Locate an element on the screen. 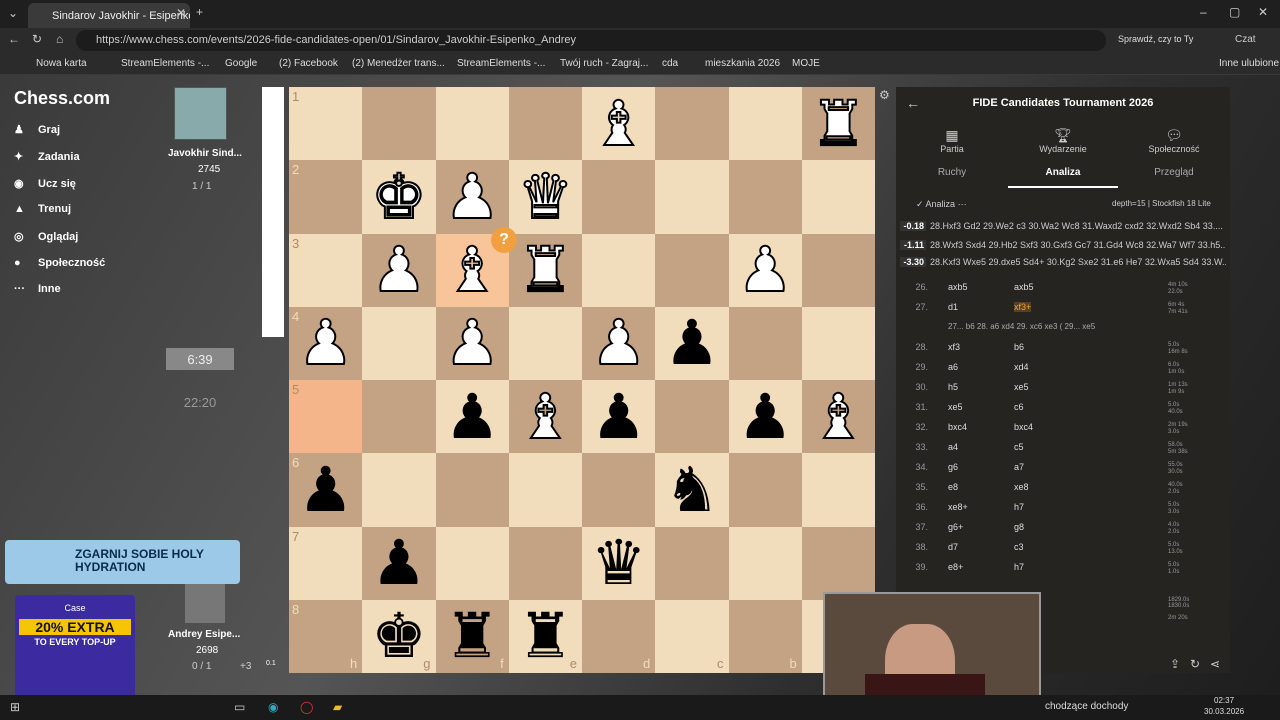 The width and height of the screenshot is (1280, 720). board-square: 2 is located at coordinates (326, 197).